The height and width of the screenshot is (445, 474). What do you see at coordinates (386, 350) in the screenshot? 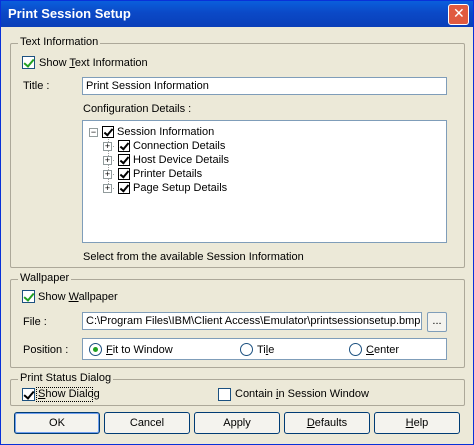
I see `label-part: enter` at bounding box center [386, 350].